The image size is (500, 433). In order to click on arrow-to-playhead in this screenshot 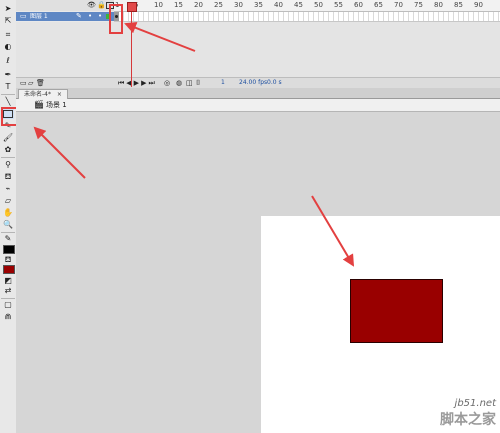, I will do `click(160, 37)`.